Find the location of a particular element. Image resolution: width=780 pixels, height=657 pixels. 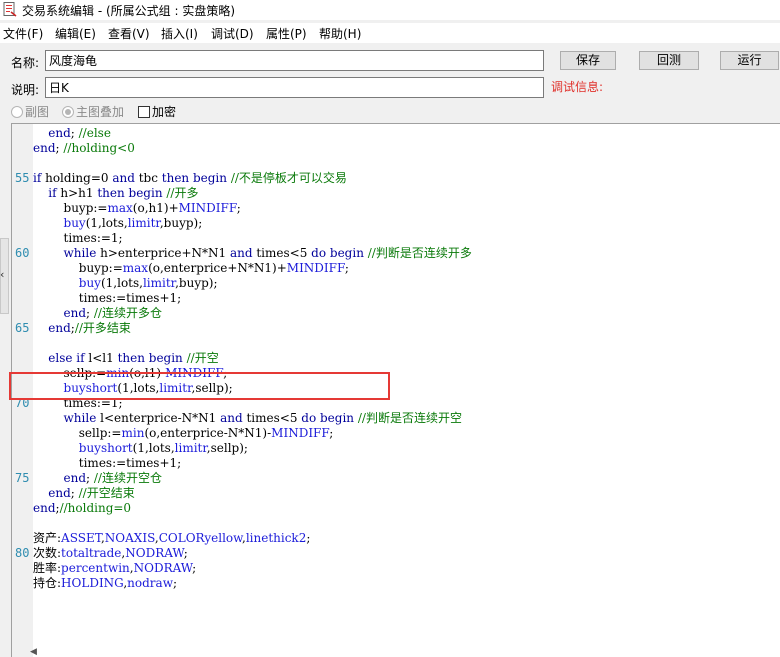

code-token: 持仓: is located at coordinates (47, 583).